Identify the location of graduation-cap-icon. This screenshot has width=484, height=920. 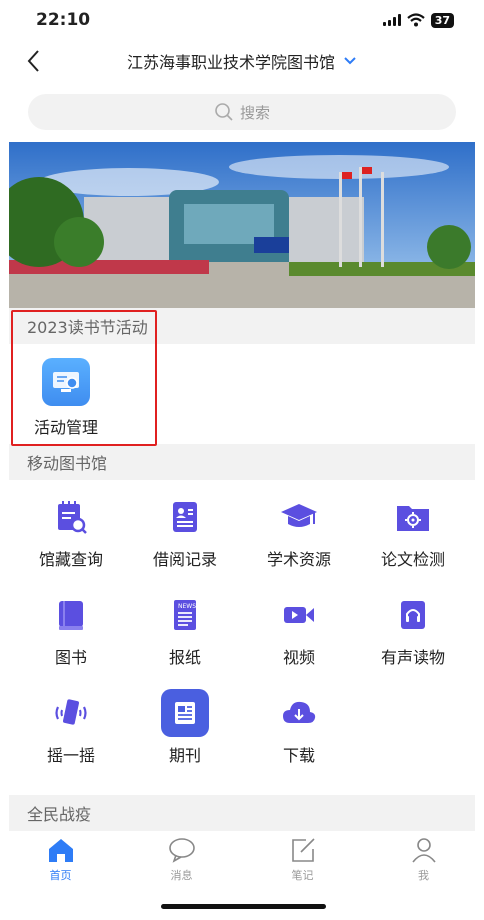
(299, 515).